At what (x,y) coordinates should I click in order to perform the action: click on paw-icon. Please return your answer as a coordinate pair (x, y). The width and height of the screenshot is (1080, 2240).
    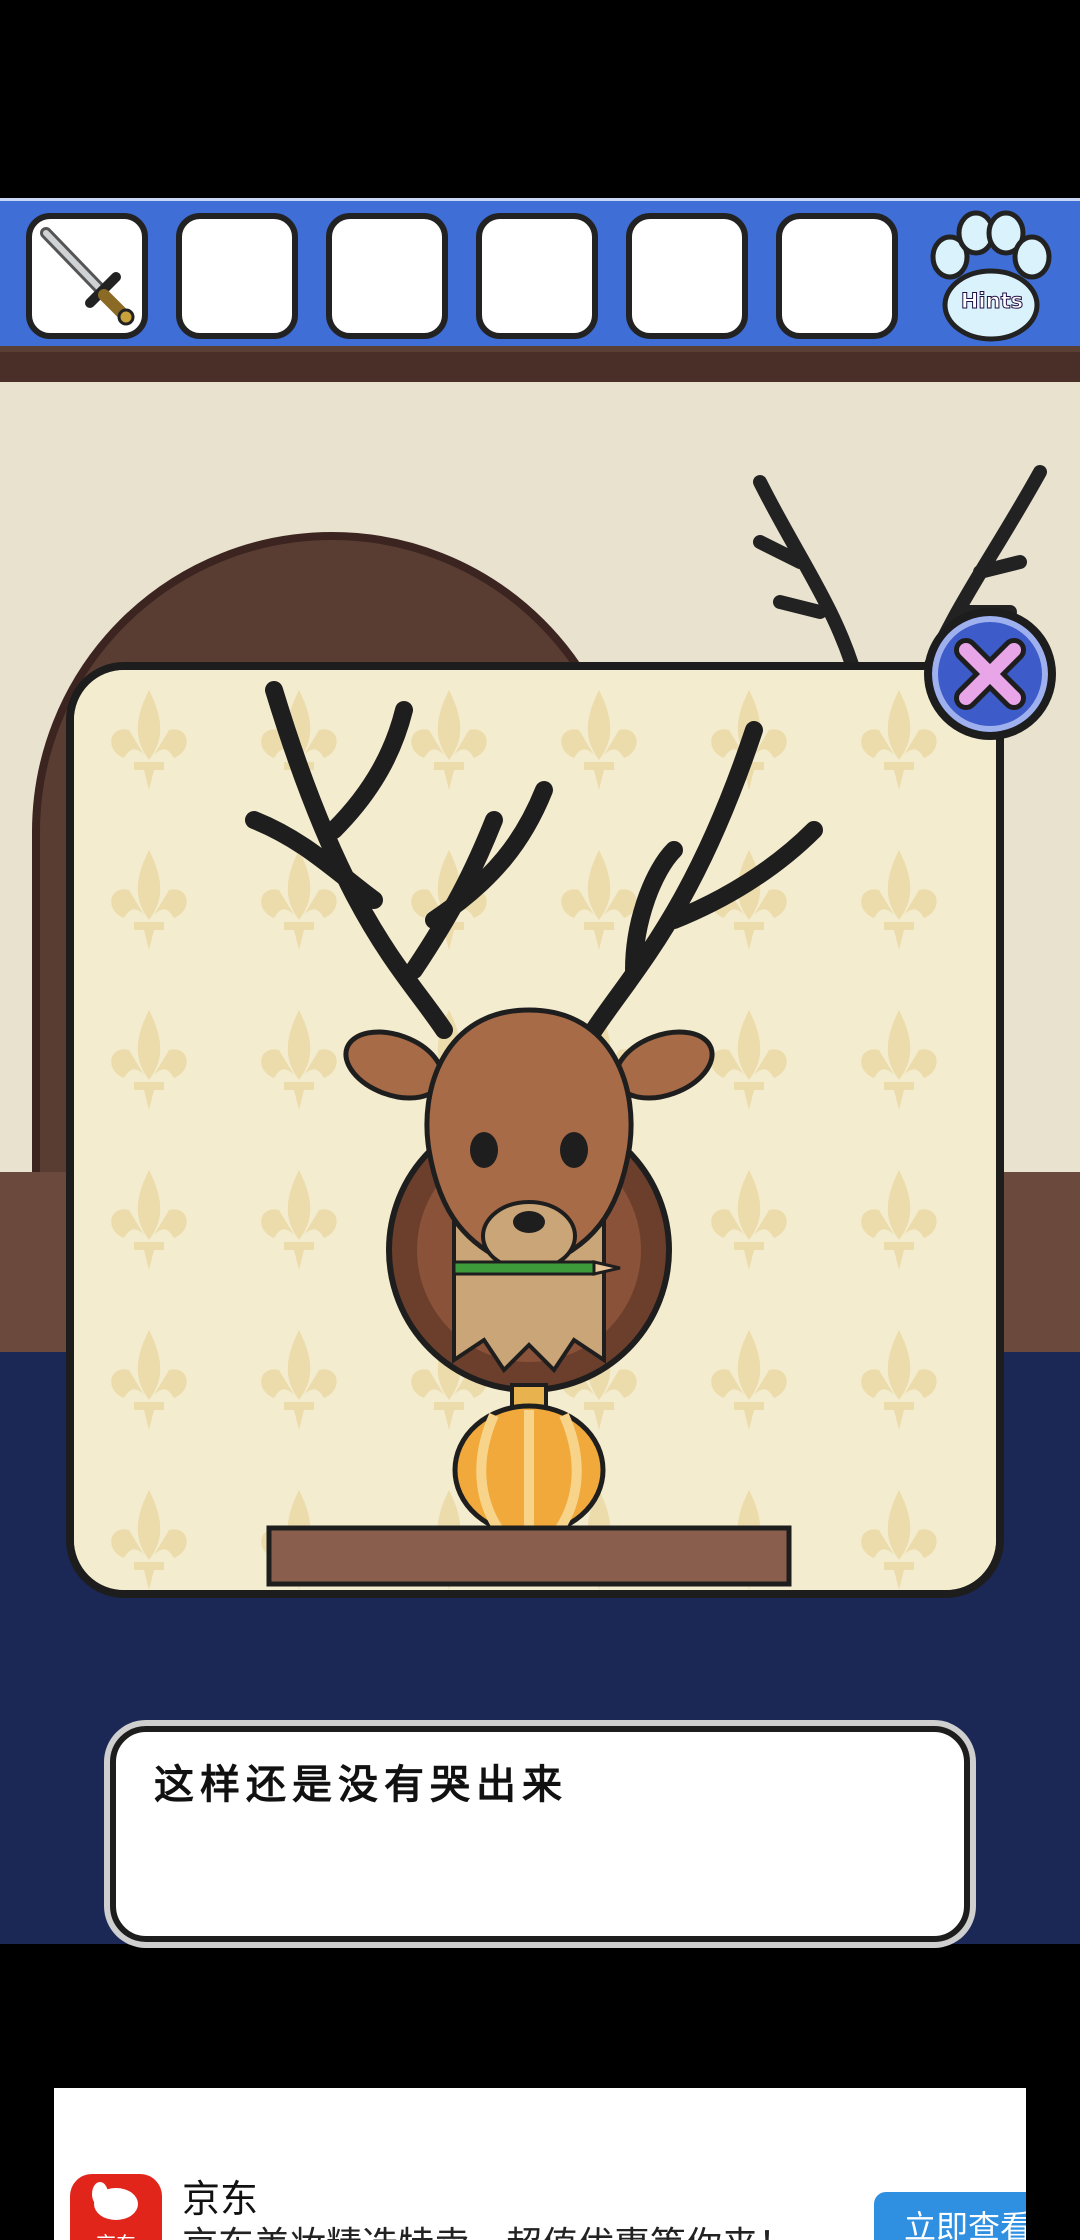
    Looking at the image, I should click on (991, 276).